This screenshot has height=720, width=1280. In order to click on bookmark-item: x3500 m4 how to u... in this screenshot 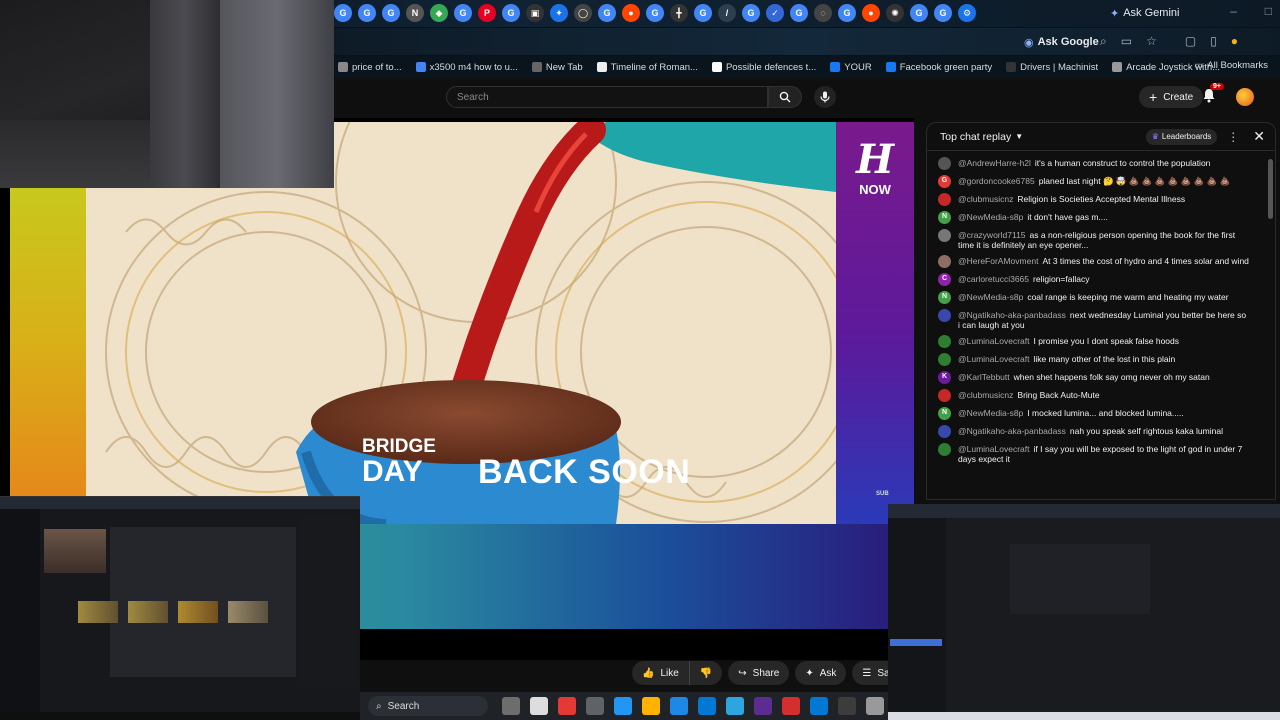, I will do `click(466, 67)`.